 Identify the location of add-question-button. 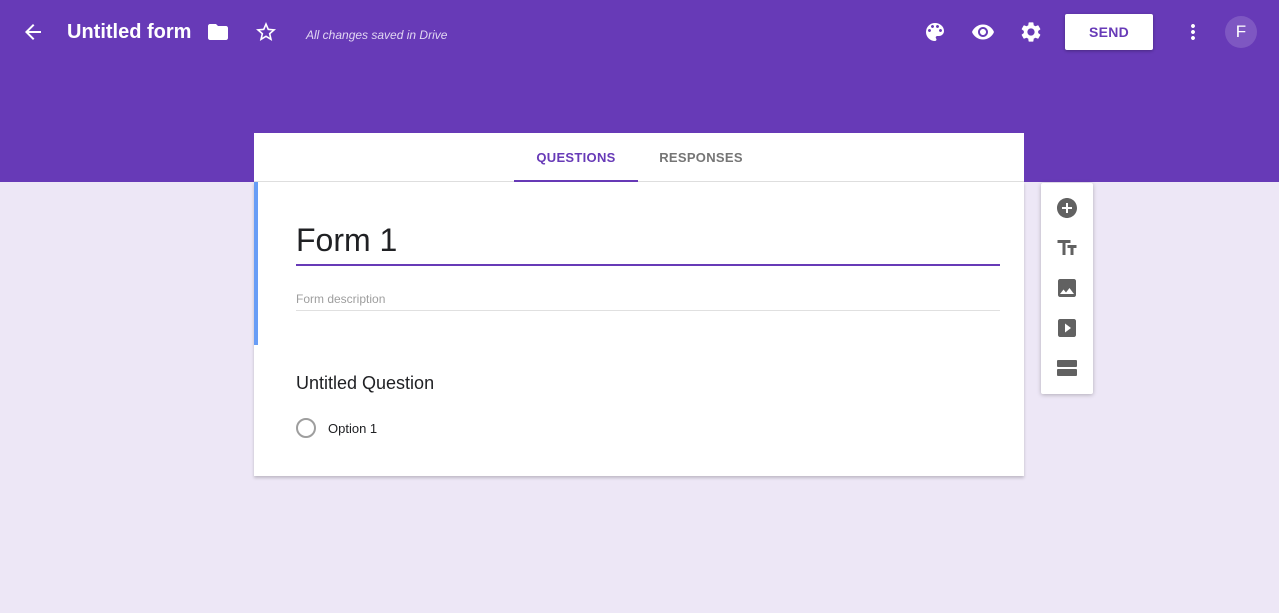
(1067, 208).